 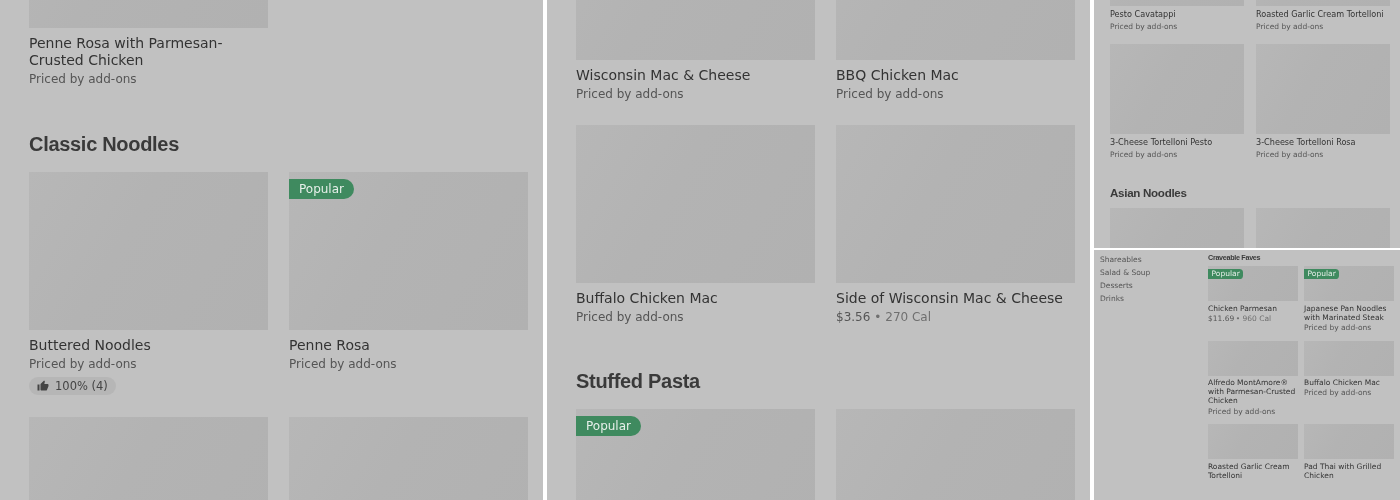 I want to click on dish-name: Penne Rosa with Parmesan-Crusted Chicken, so click(x=148, y=52).